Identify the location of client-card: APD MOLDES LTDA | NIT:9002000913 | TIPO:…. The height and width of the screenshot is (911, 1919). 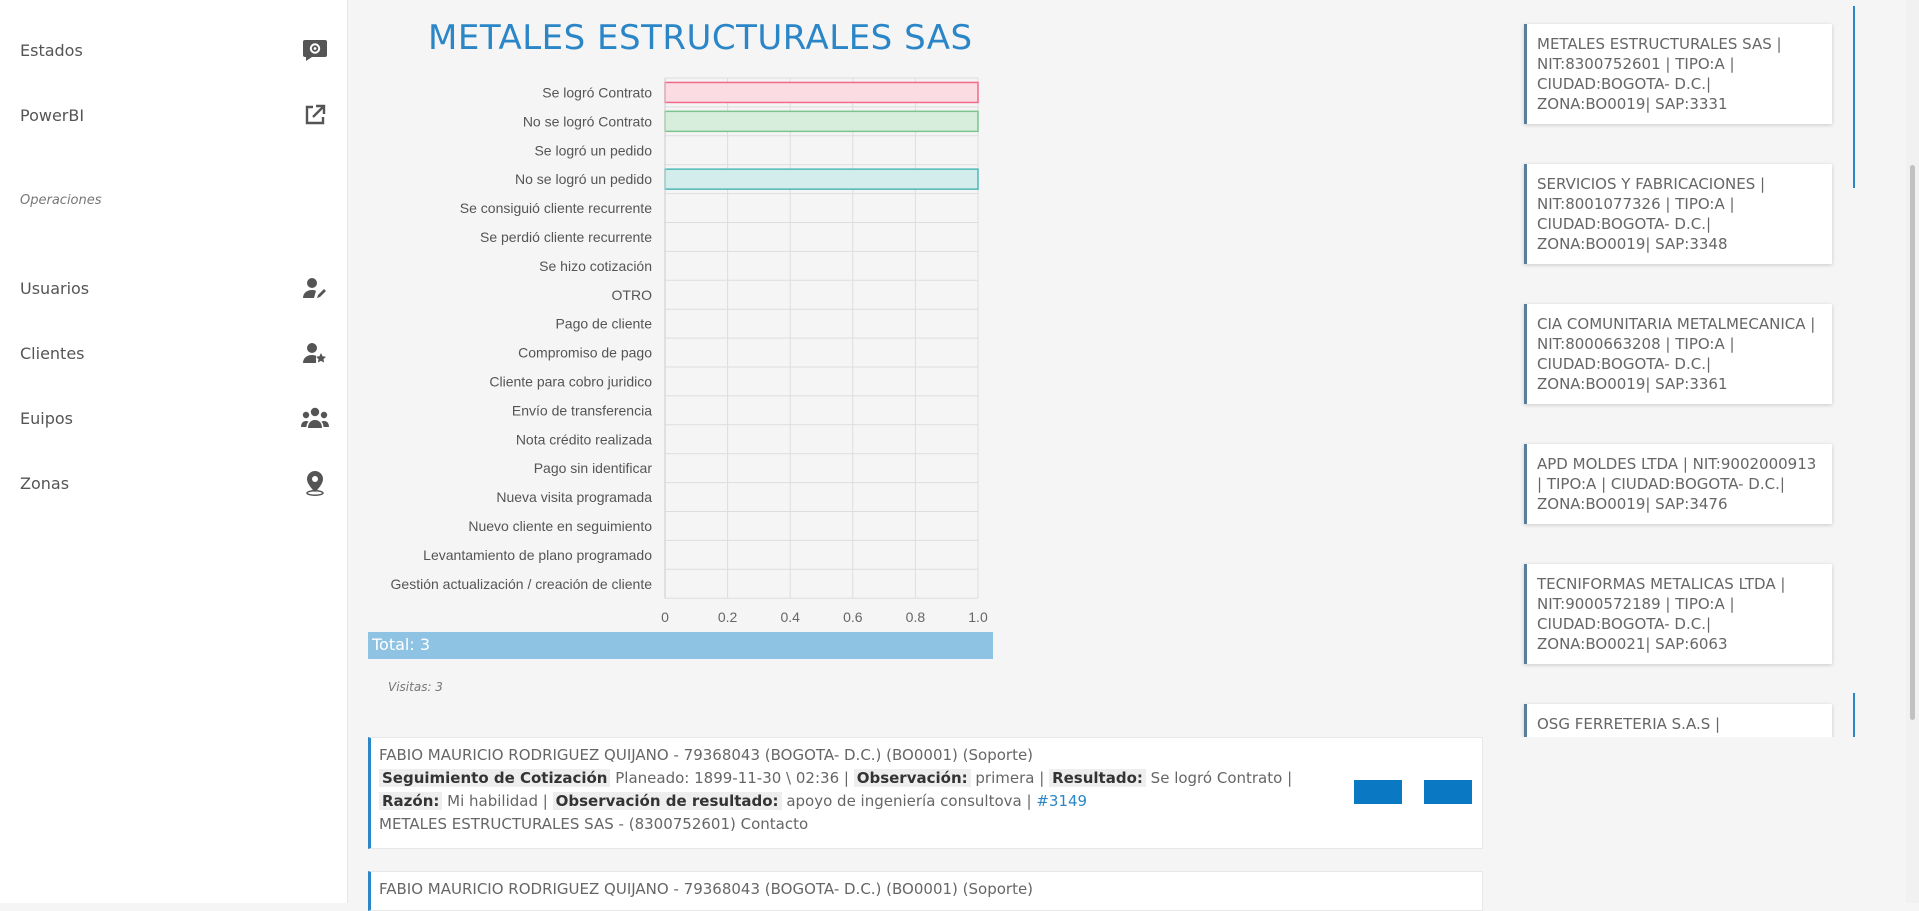
(1678, 484).